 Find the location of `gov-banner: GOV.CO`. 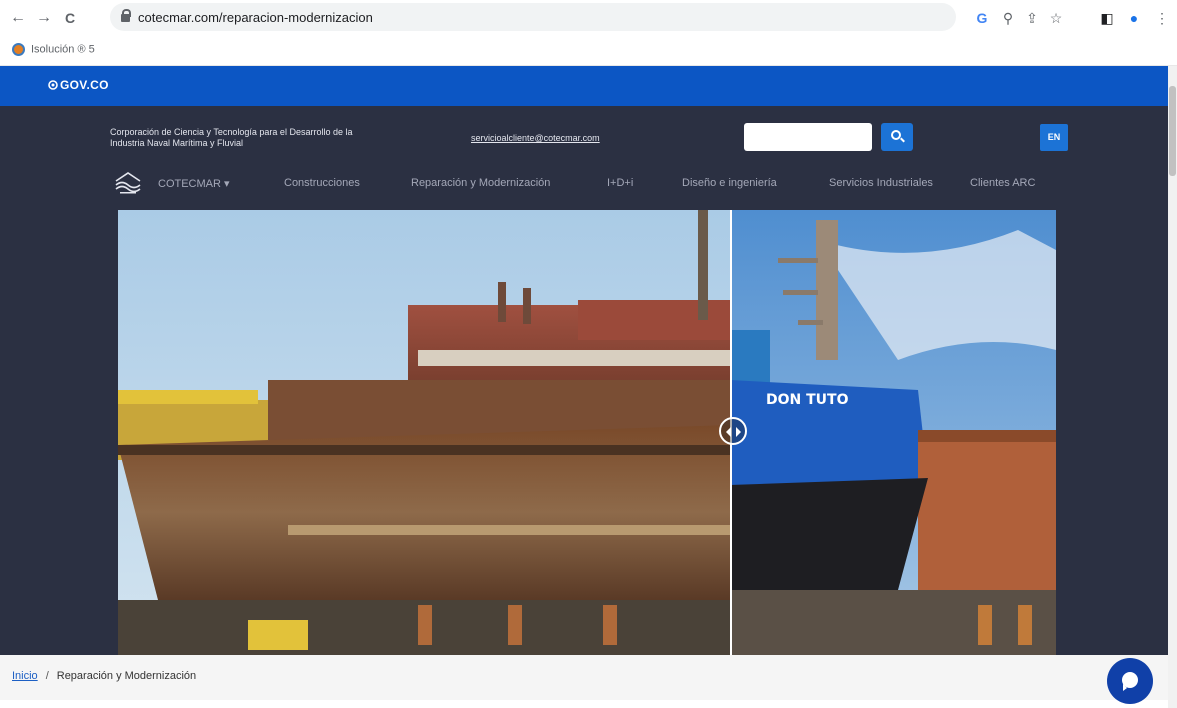

gov-banner: GOV.CO is located at coordinates (584, 86).